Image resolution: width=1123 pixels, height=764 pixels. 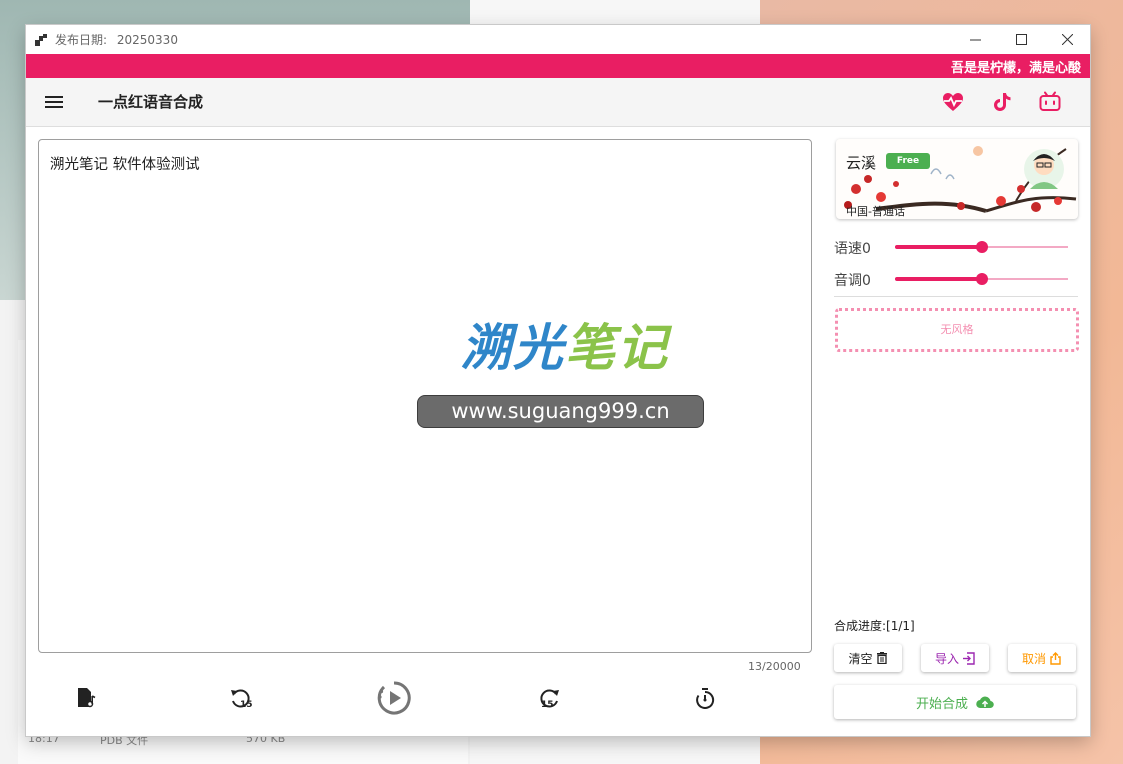 I want to click on hamburger-menu-icon, so click(x=54, y=102).